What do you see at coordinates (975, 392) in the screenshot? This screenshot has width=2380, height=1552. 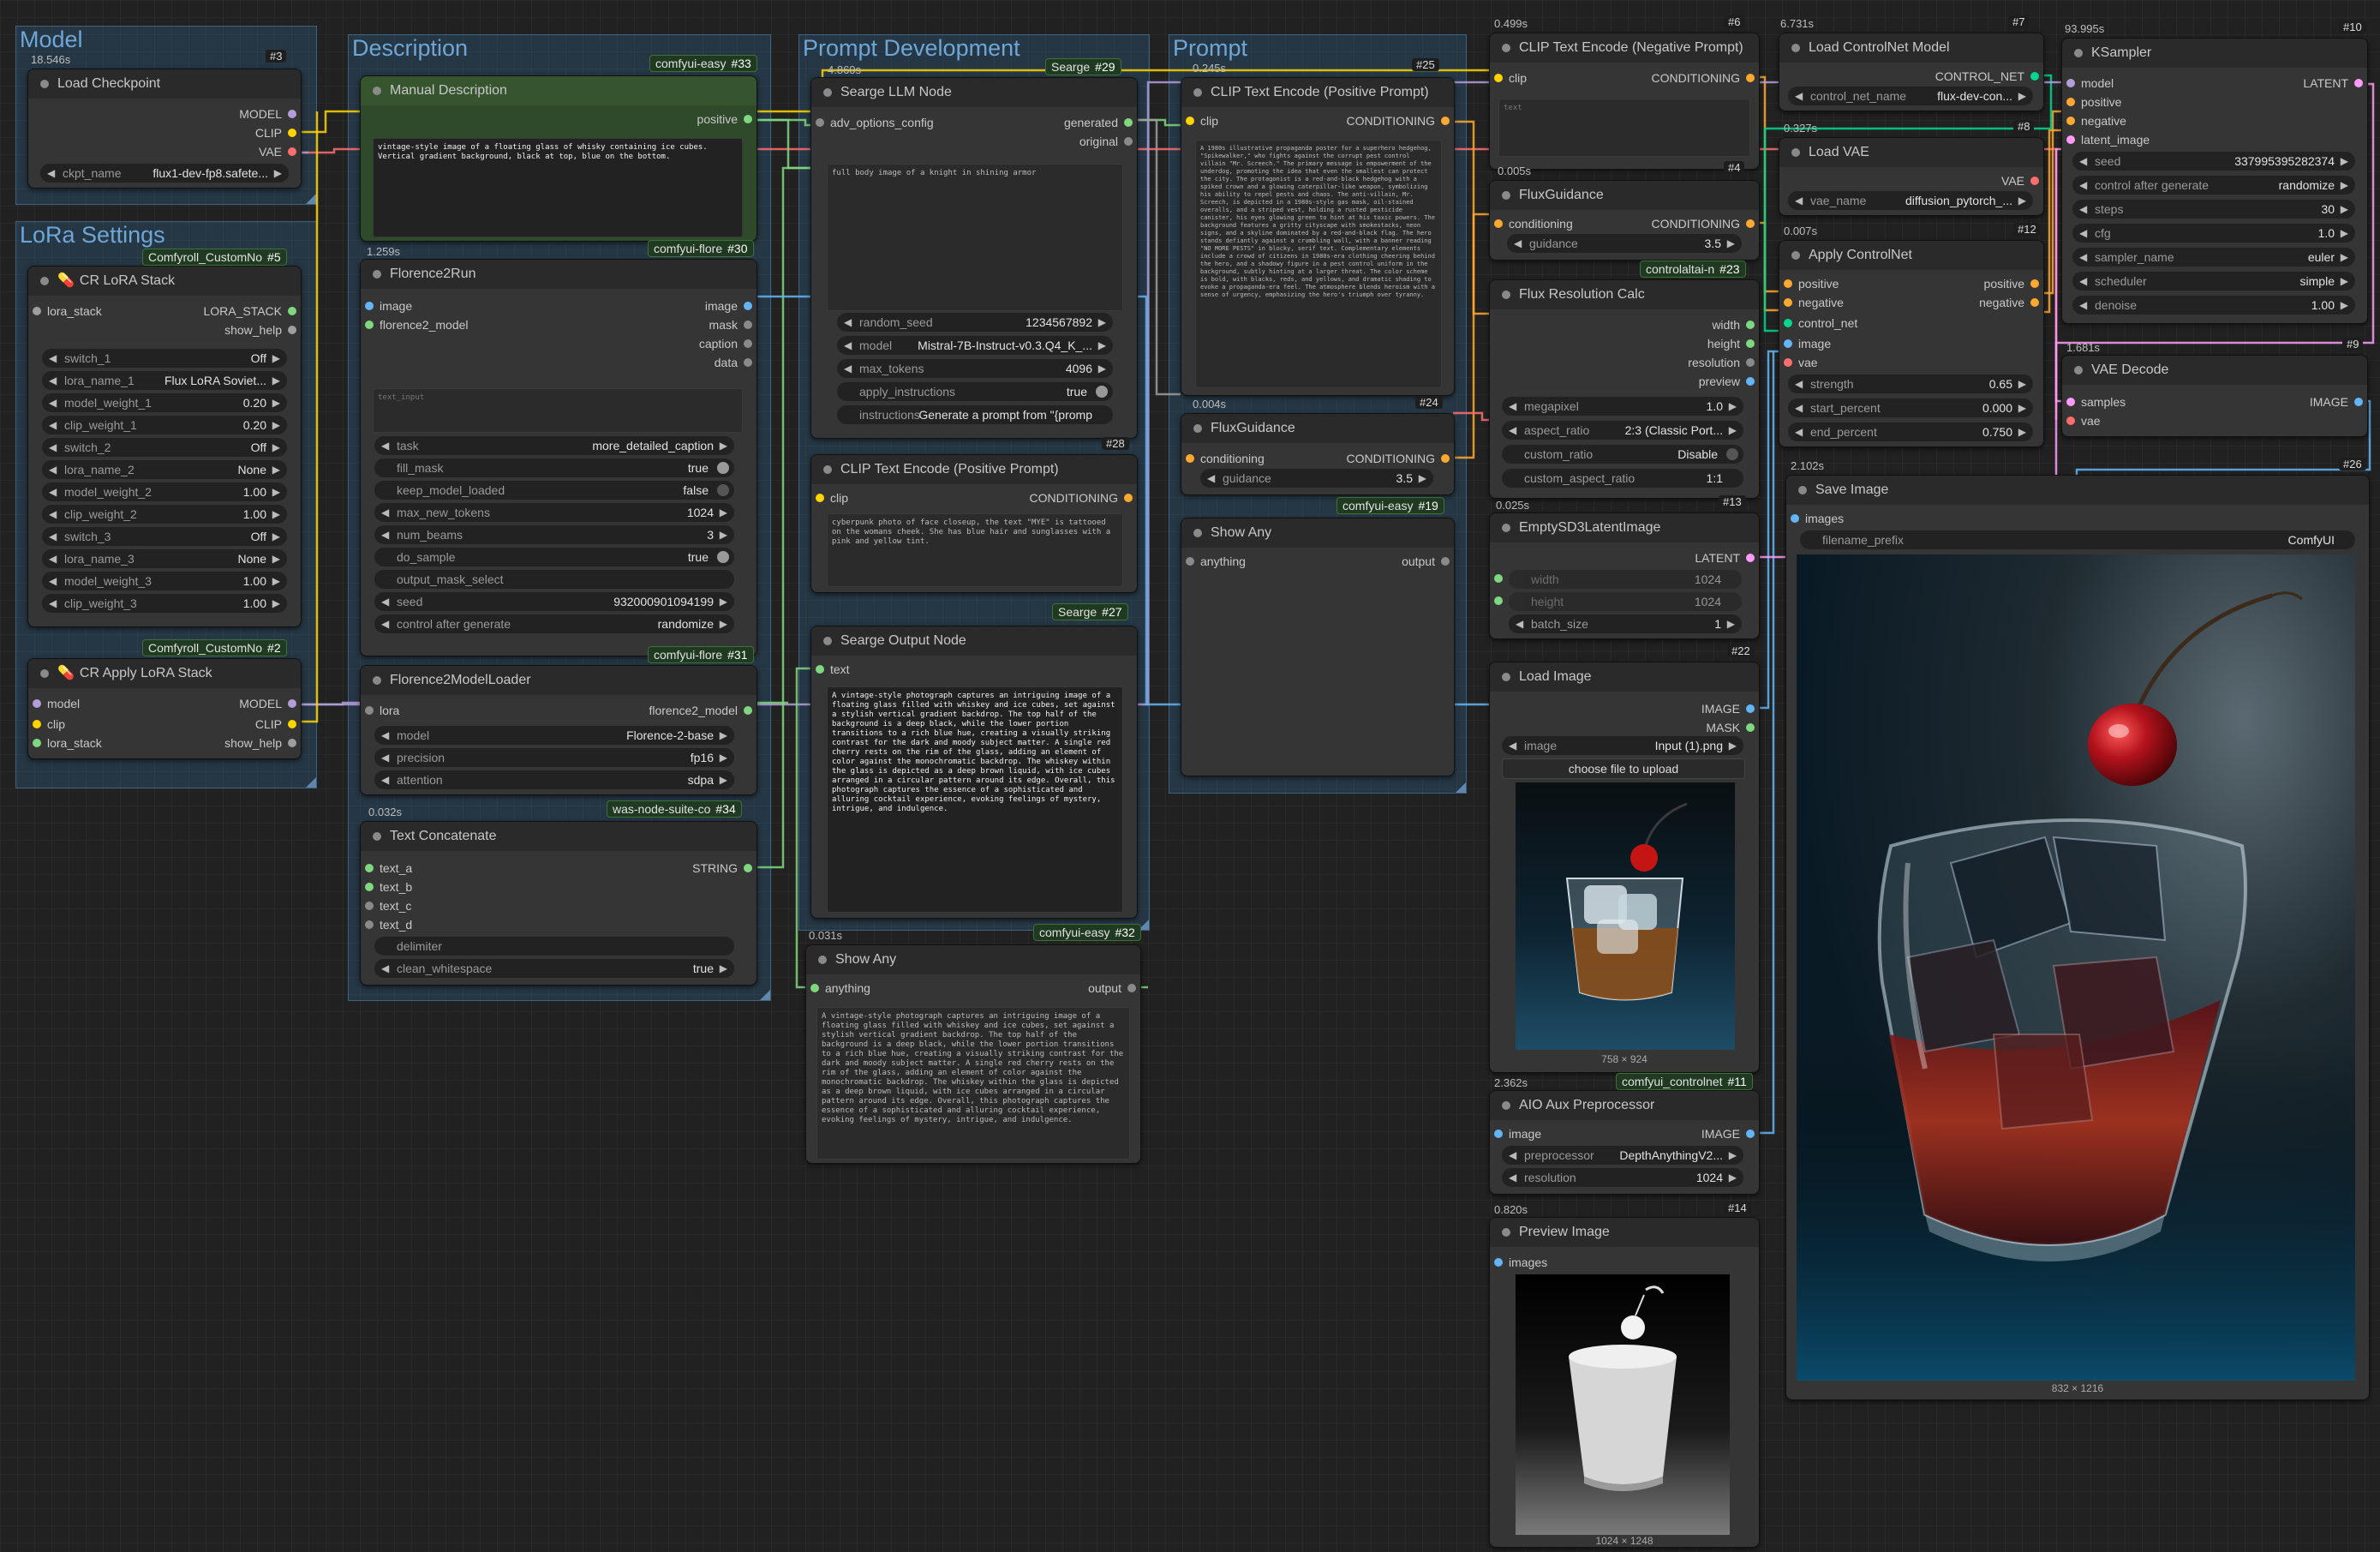 I see `apply-instructions-toggle: apply_instructions true` at bounding box center [975, 392].